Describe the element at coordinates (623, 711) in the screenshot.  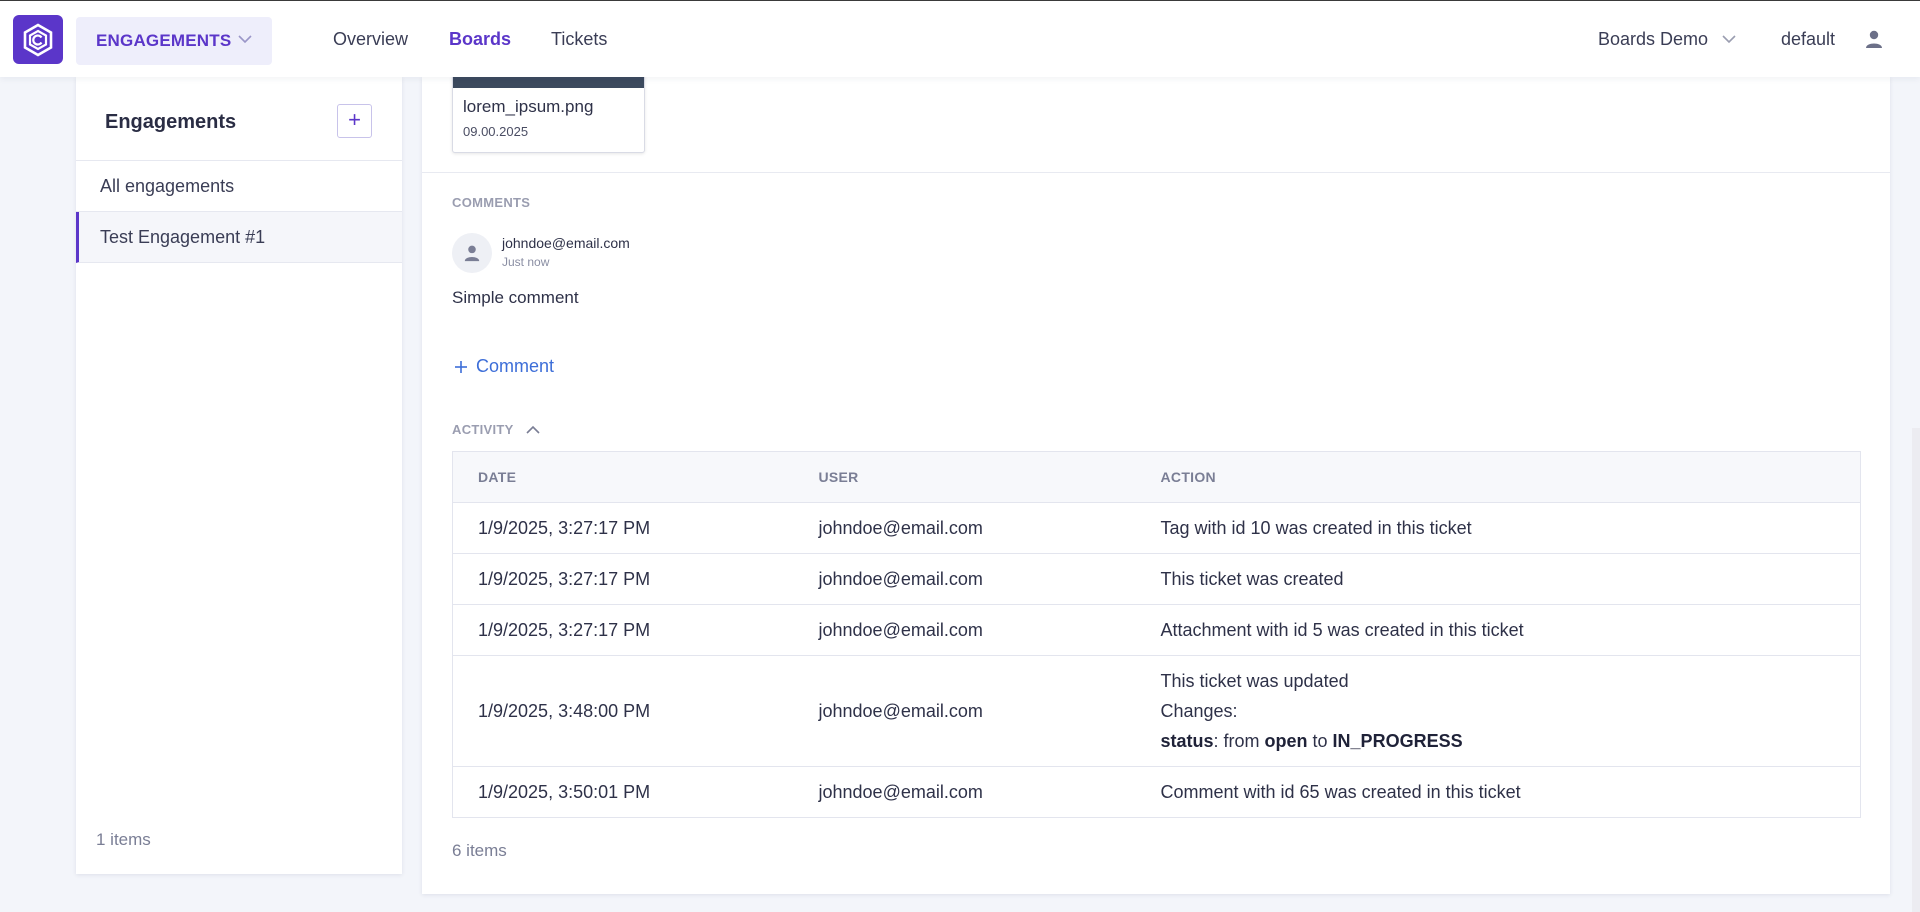
I see `activity-date: 1/9/2025, 3:48:00 PM` at that location.